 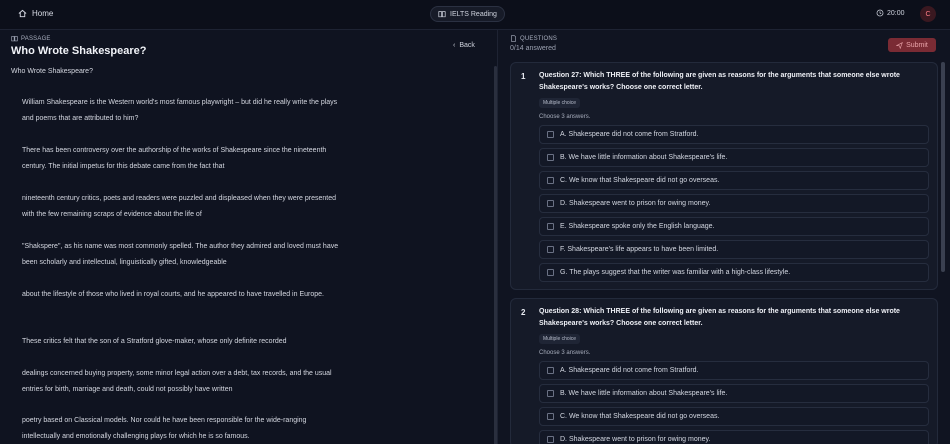 I want to click on submit-button: Submit, so click(x=912, y=45).